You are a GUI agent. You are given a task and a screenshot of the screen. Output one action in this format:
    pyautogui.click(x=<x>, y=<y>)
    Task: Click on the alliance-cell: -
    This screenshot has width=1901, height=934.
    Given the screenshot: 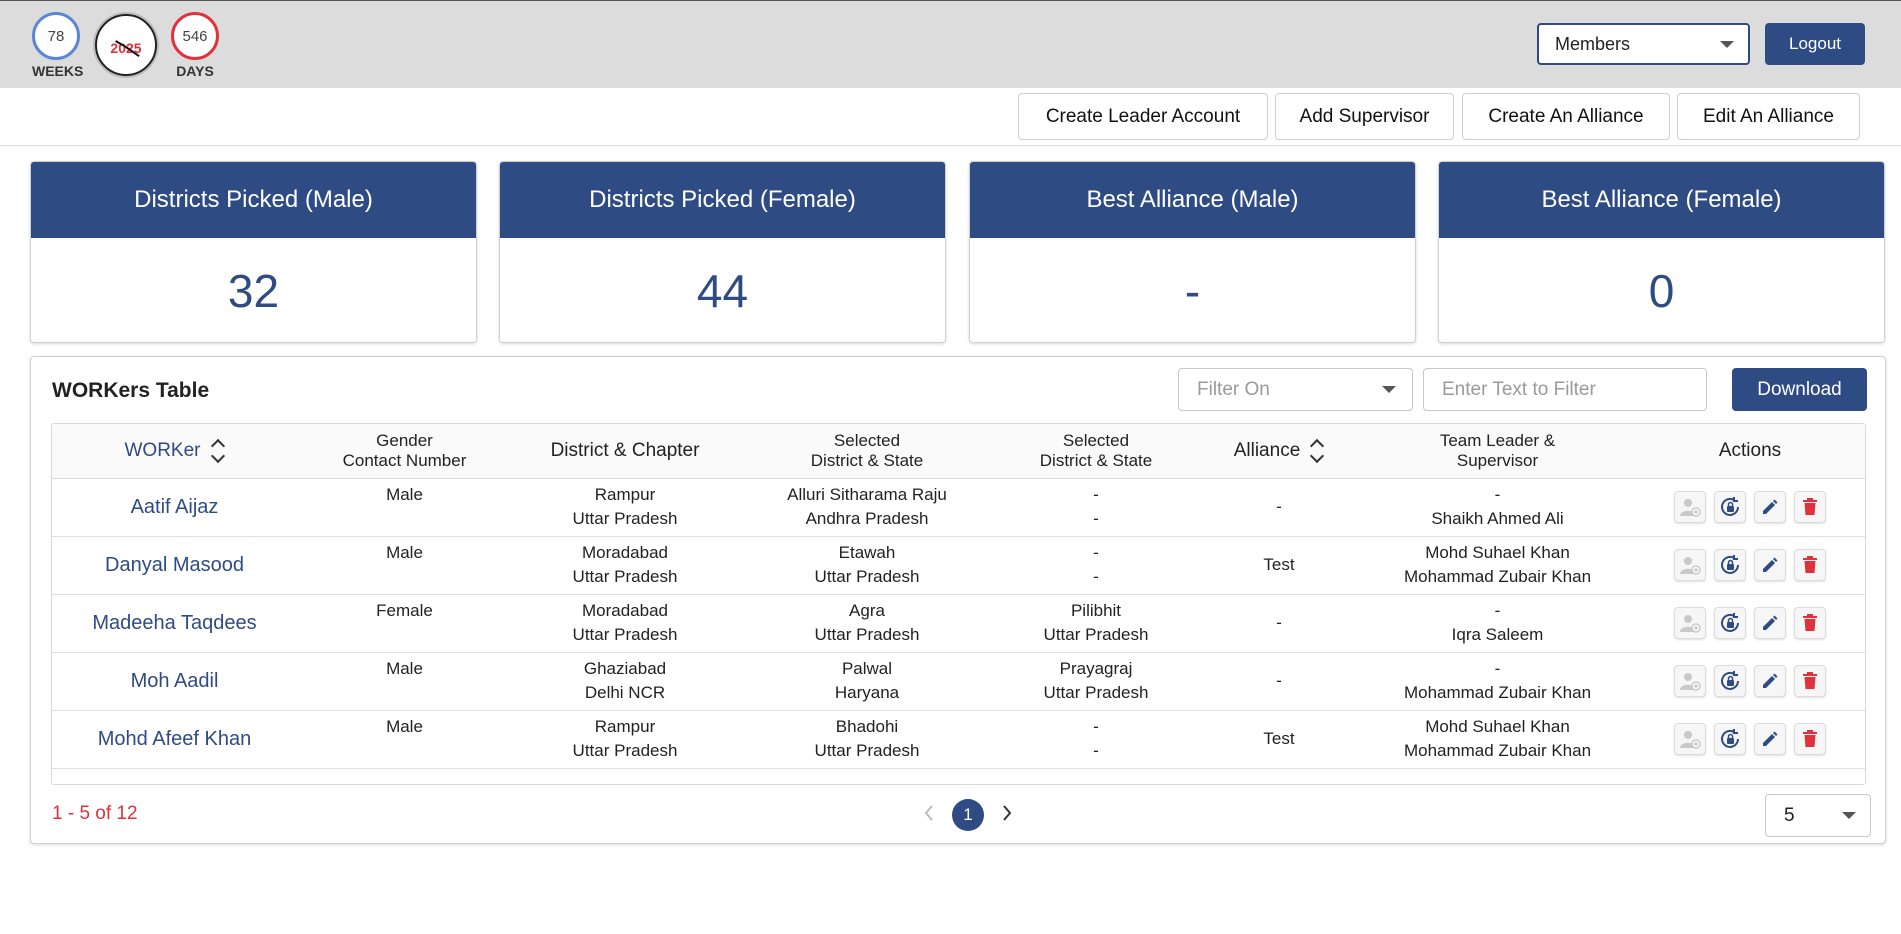 What is the action you would take?
    pyautogui.click(x=1279, y=507)
    